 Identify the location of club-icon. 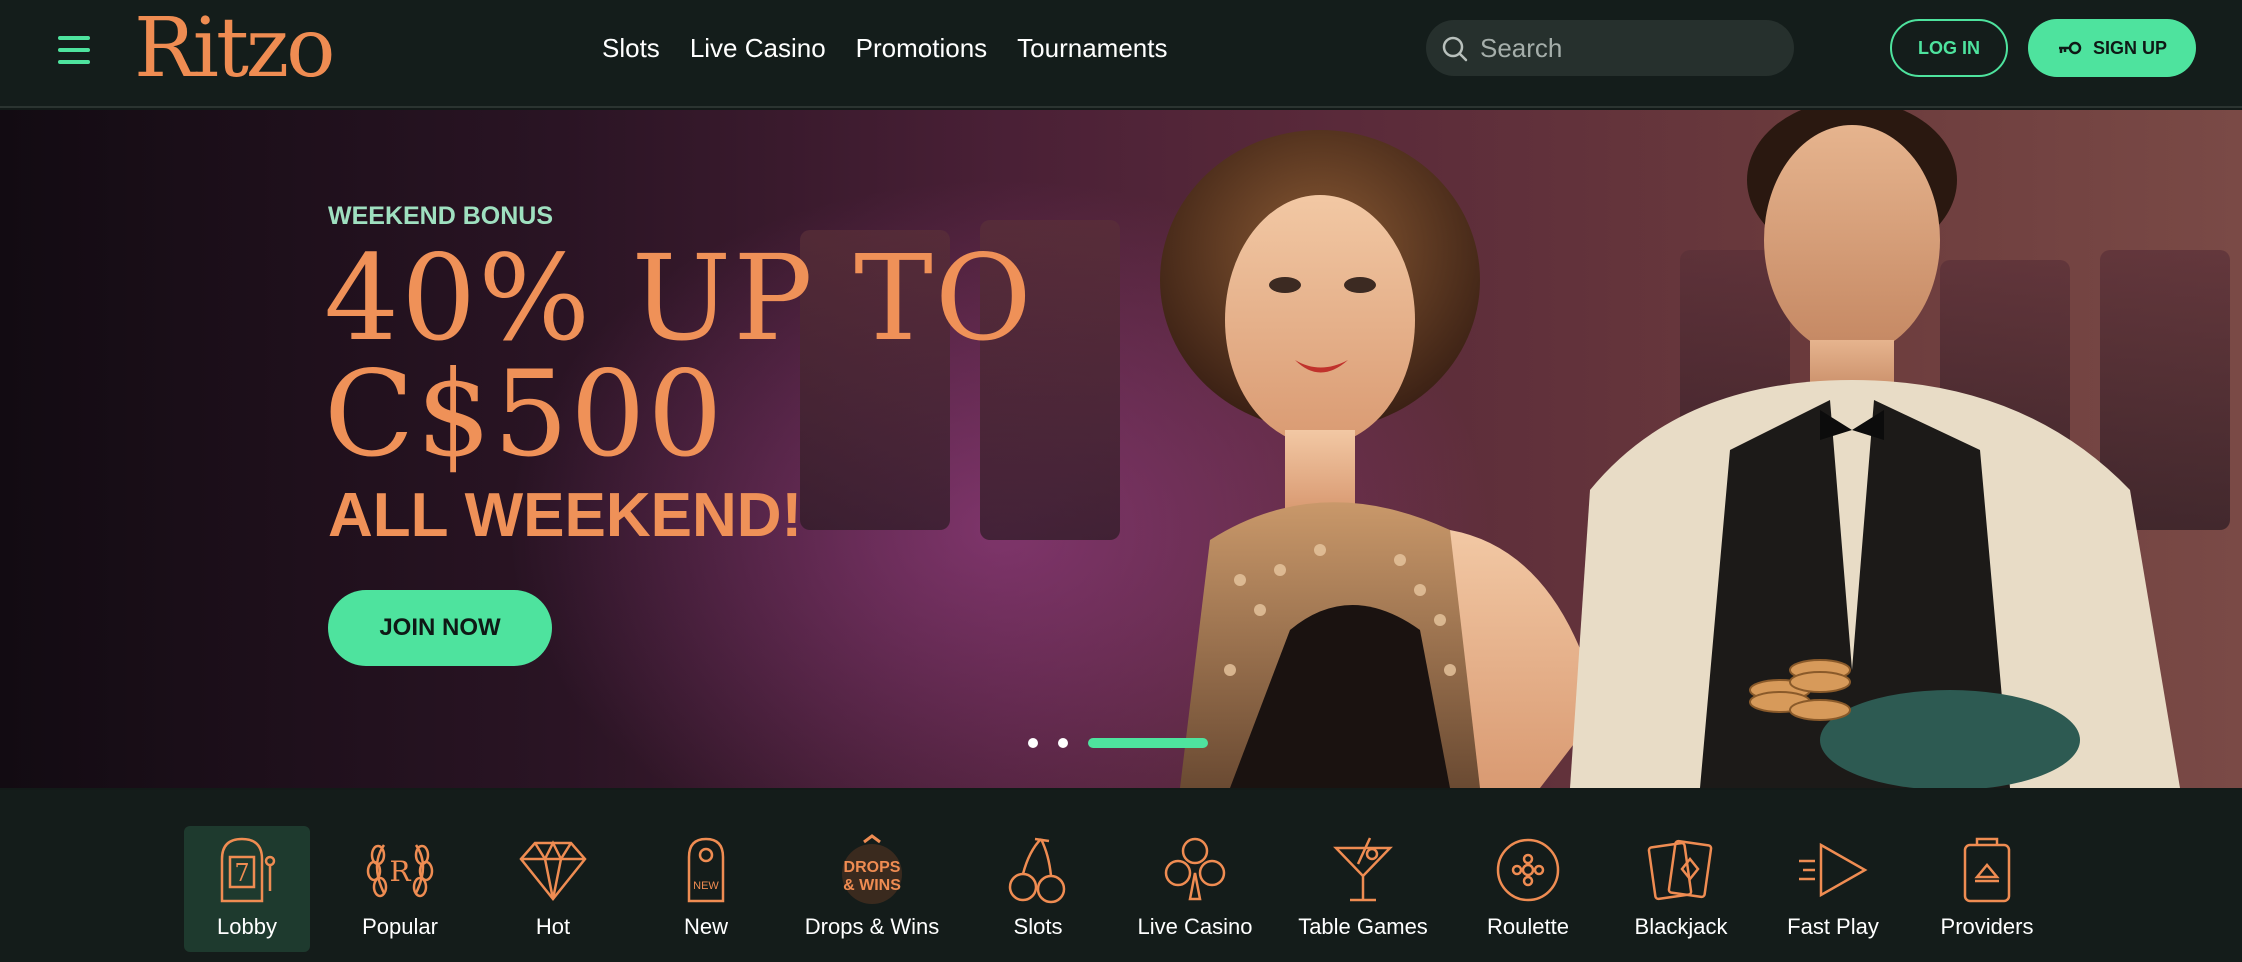
(1195, 869).